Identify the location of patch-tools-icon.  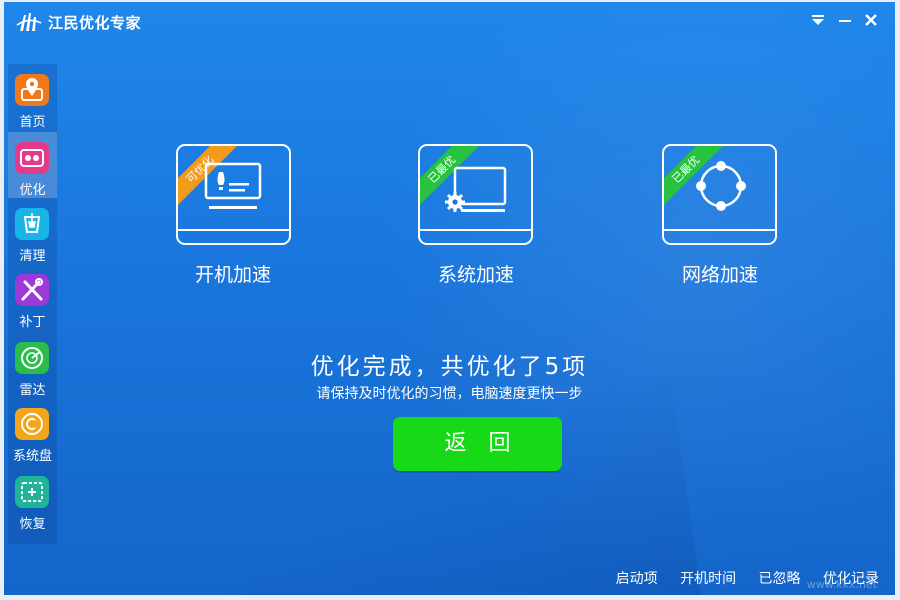
(32, 290).